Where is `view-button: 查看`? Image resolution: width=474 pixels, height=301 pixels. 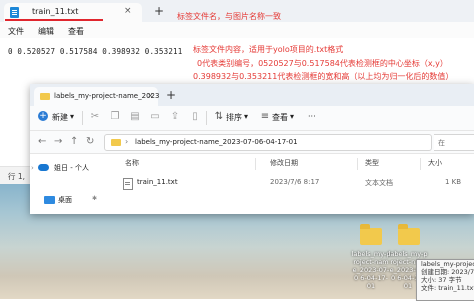
view-button: 查看 is located at coordinates (280, 117).